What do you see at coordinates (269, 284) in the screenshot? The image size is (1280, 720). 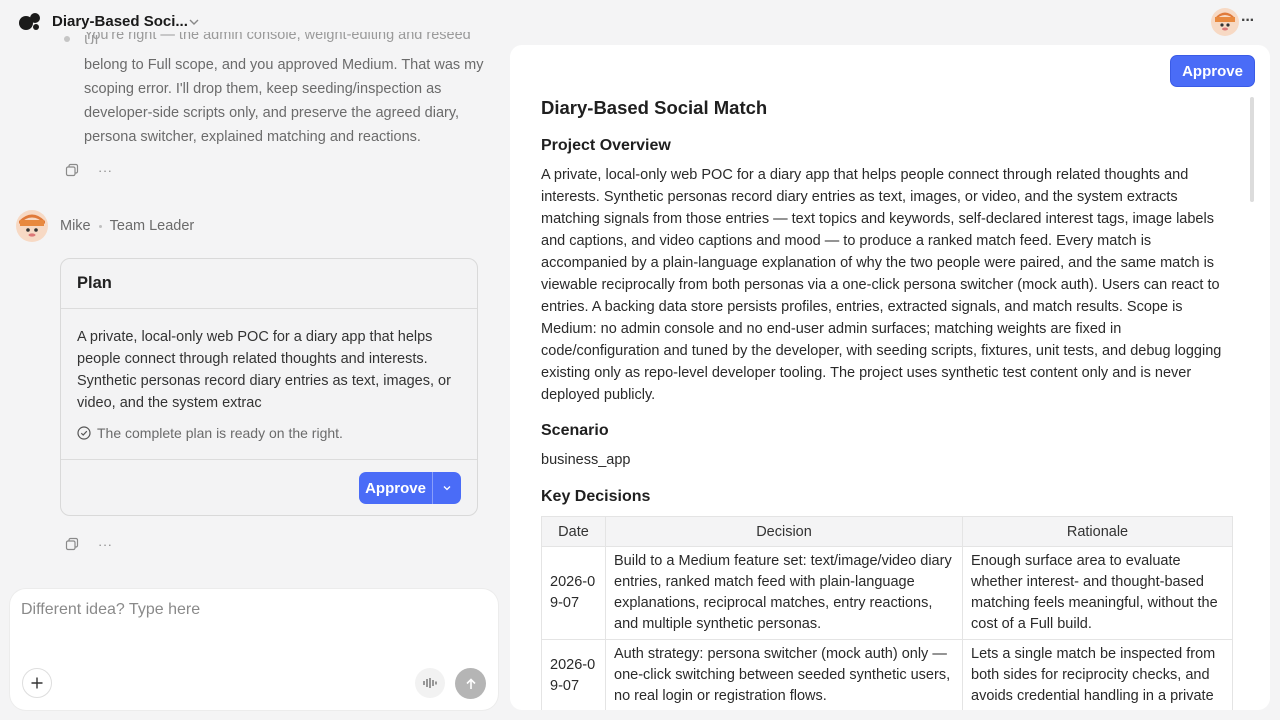 I see `plan-card-title: Plan` at bounding box center [269, 284].